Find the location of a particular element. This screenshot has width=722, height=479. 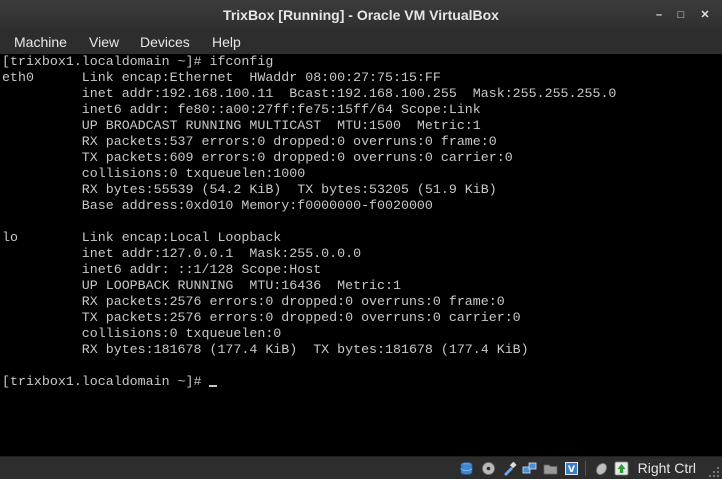

optical-drive-icon is located at coordinates (488, 468).